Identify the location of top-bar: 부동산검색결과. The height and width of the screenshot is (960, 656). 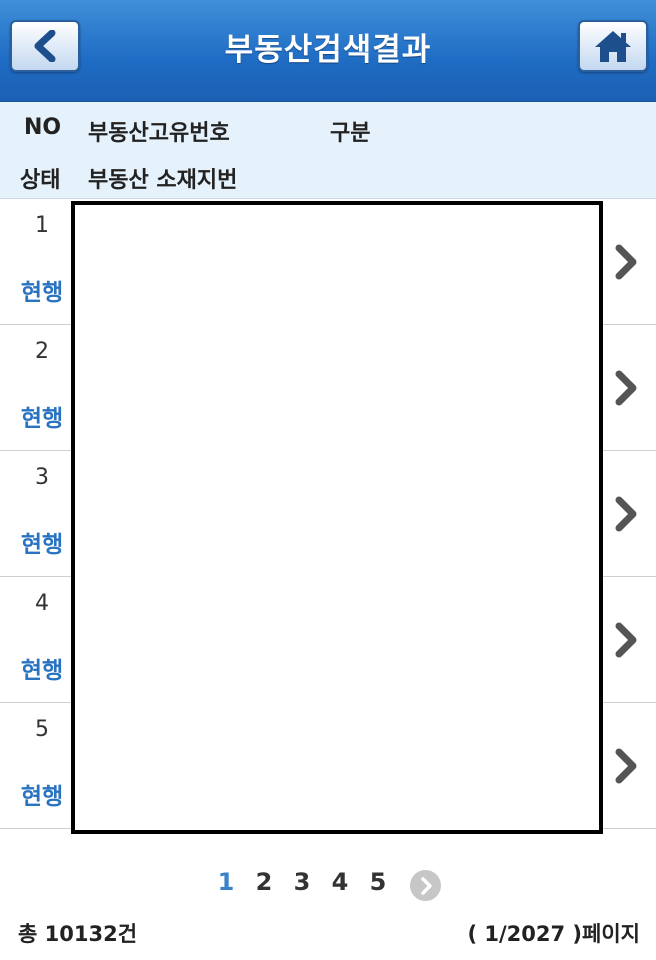
(328, 51).